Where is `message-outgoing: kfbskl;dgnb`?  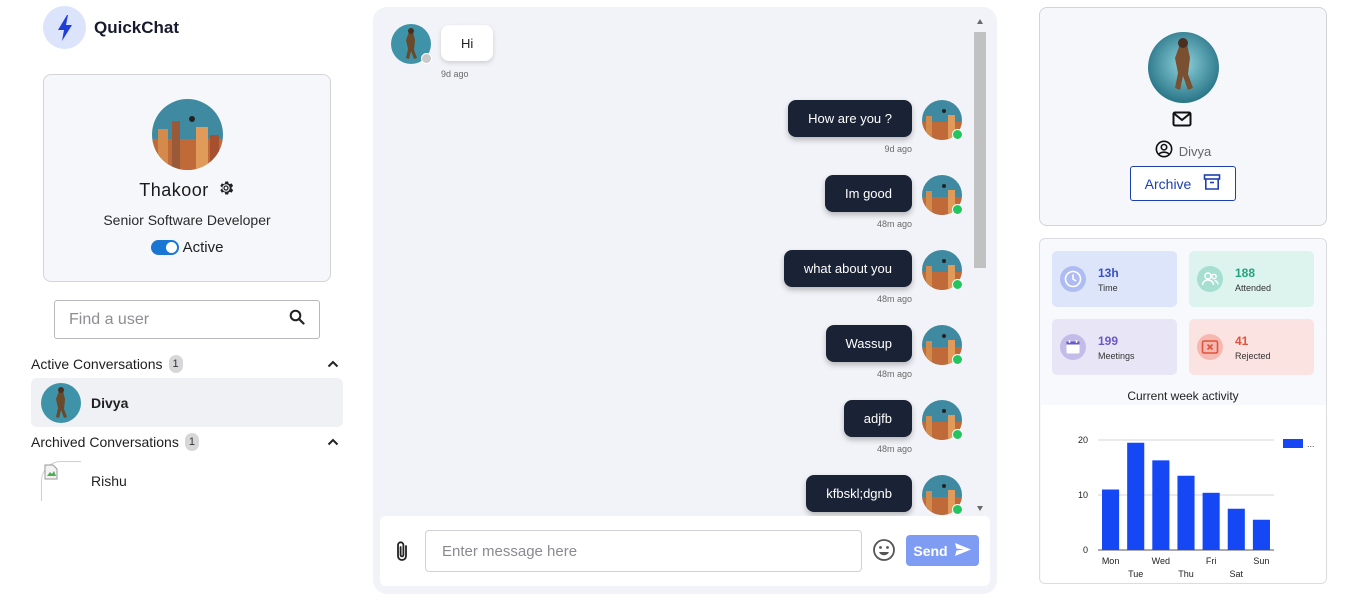 message-outgoing: kfbskl;dgnb is located at coordinates (884, 495).